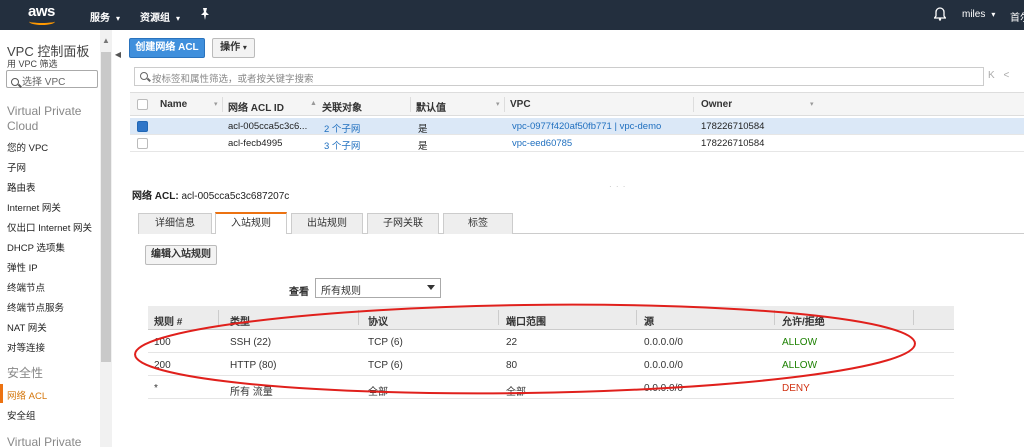 Image resolution: width=1024 pixels, height=447 pixels. I want to click on sidebar-item-endpoints: 终端节点, so click(26, 287).